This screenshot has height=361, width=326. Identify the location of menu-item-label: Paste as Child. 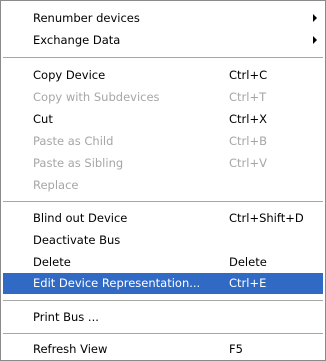
(73, 141).